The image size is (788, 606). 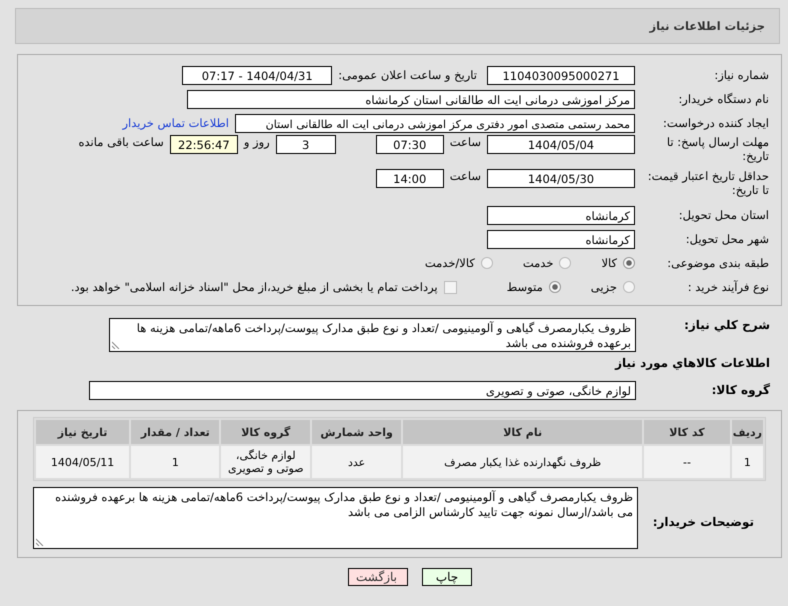 I want to click on days-field: 3, so click(x=306, y=144).